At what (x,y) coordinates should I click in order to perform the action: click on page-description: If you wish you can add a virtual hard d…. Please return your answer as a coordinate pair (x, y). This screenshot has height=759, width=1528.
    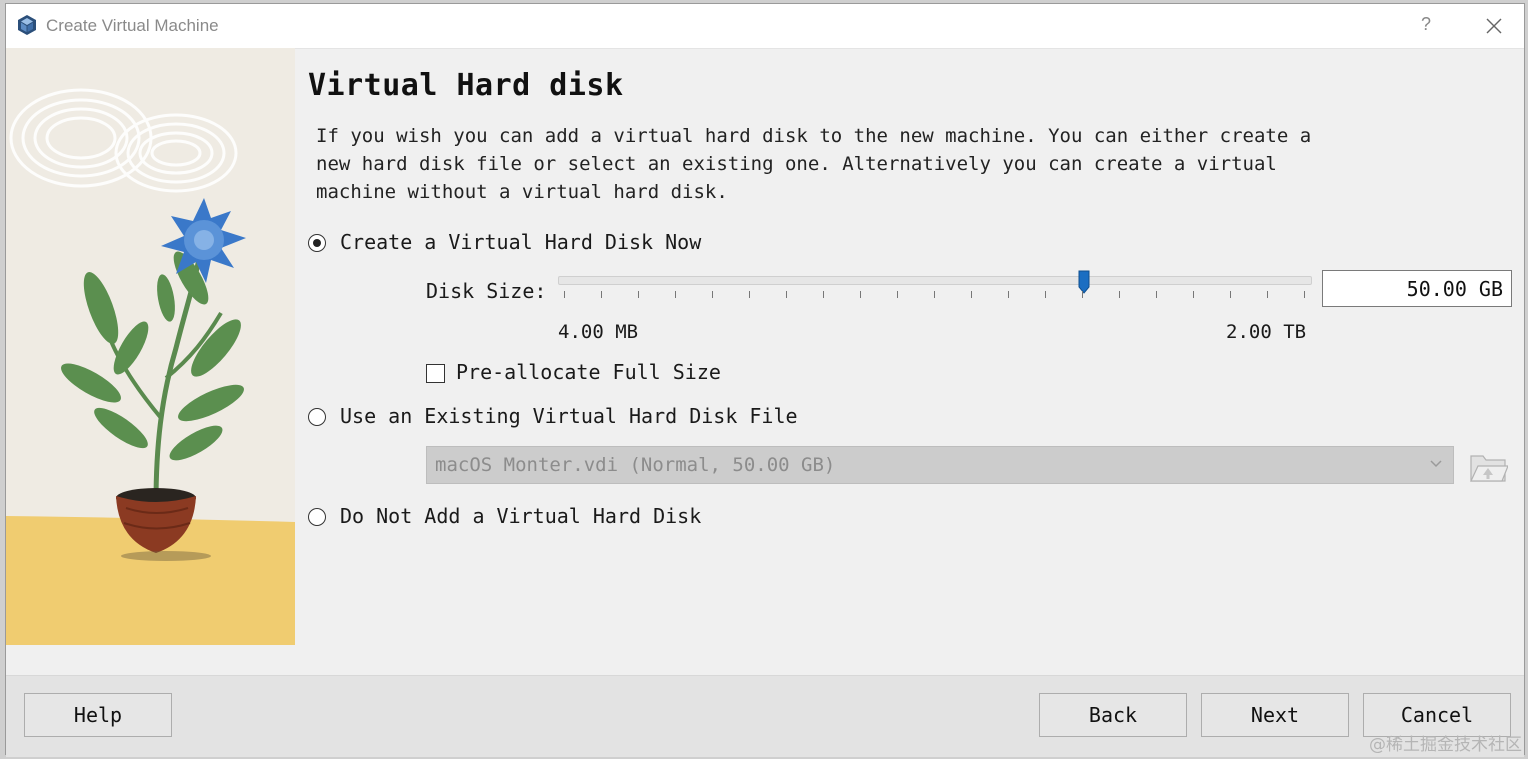
    Looking at the image, I should click on (814, 164).